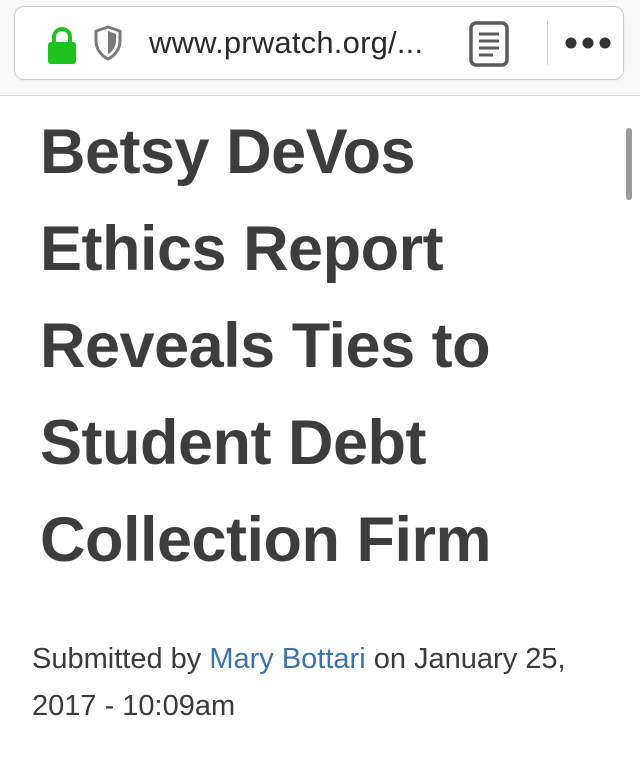 The height and width of the screenshot is (777, 640). I want to click on page-scrollbar, so click(629, 164).